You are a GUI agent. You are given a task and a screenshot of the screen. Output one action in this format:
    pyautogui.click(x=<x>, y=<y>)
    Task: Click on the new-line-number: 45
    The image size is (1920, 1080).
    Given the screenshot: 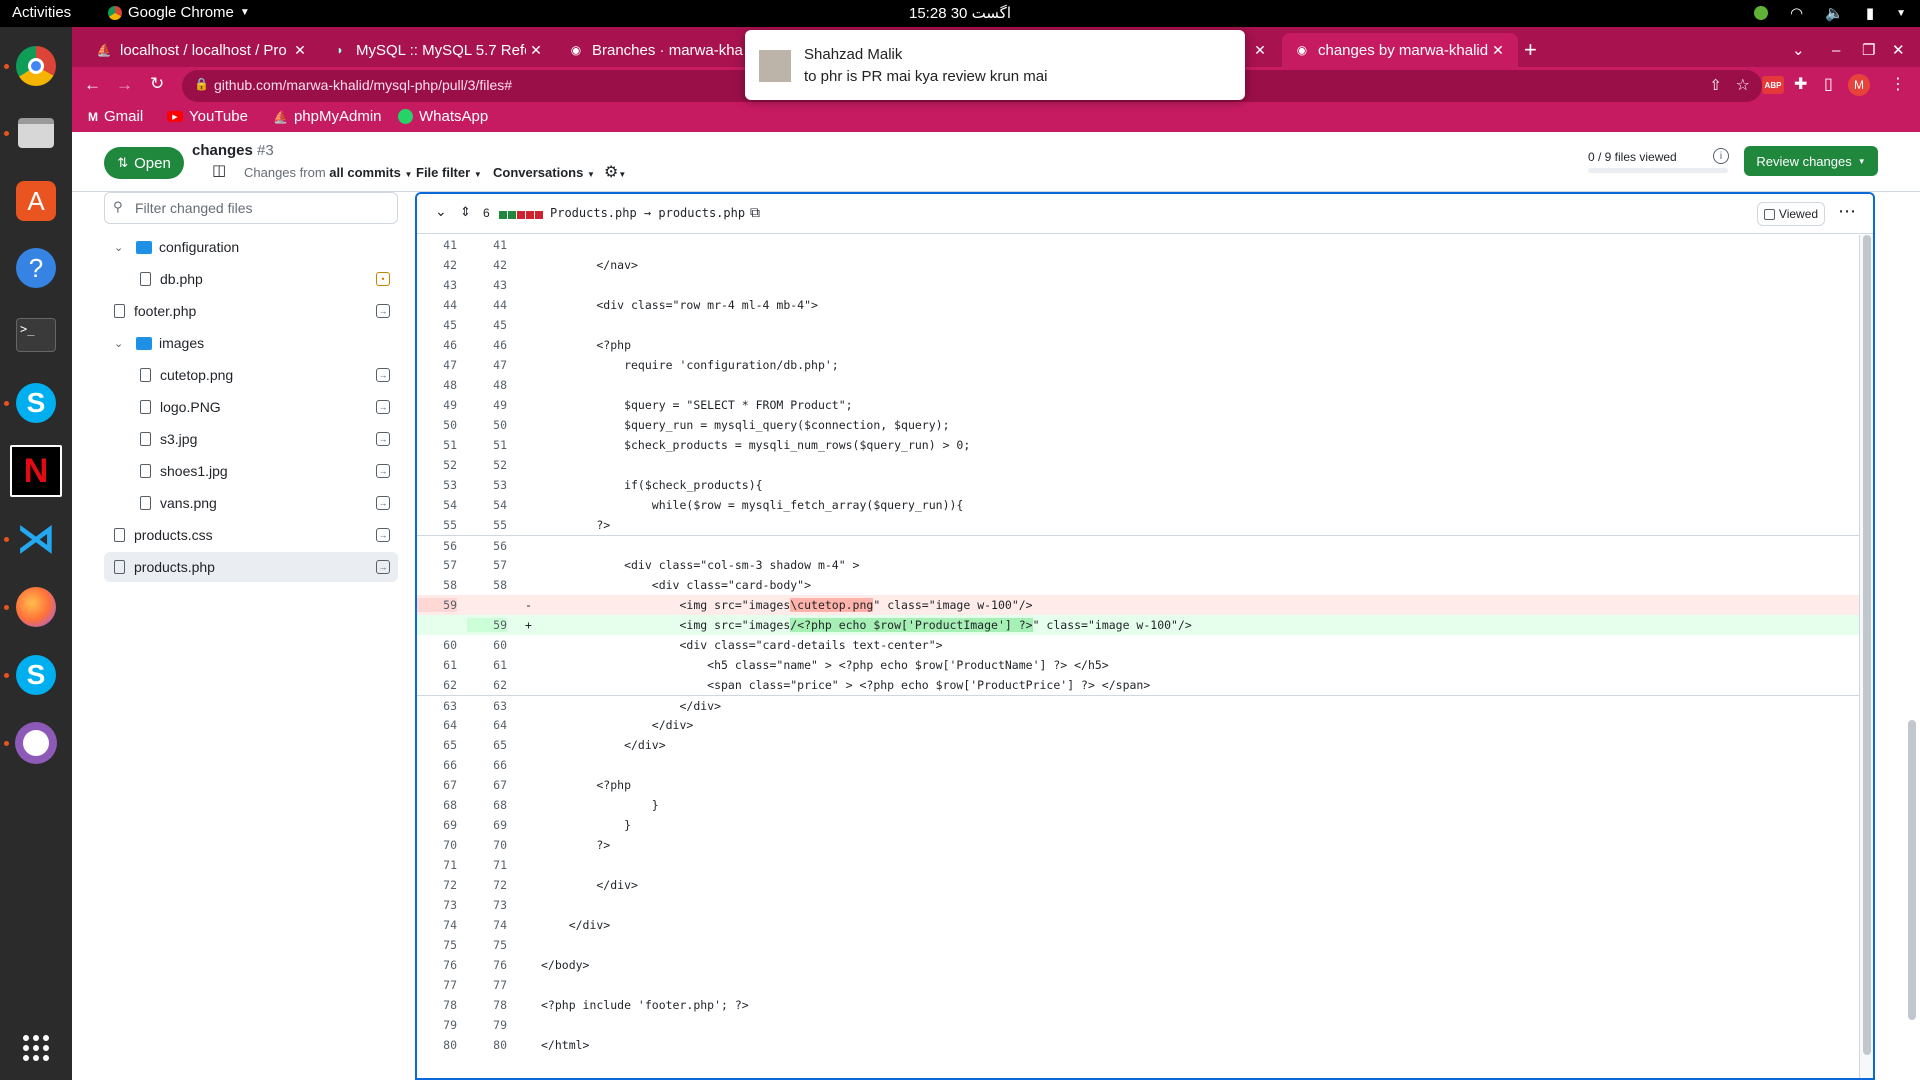 What is the action you would take?
    pyautogui.click(x=487, y=325)
    